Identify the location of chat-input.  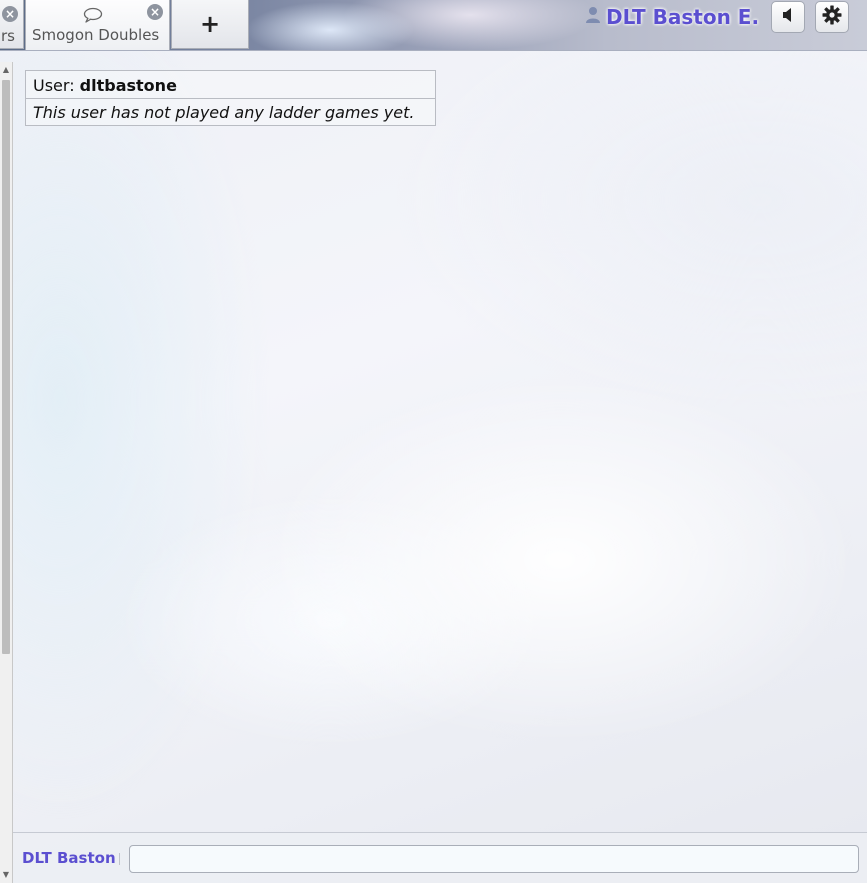
(494, 859).